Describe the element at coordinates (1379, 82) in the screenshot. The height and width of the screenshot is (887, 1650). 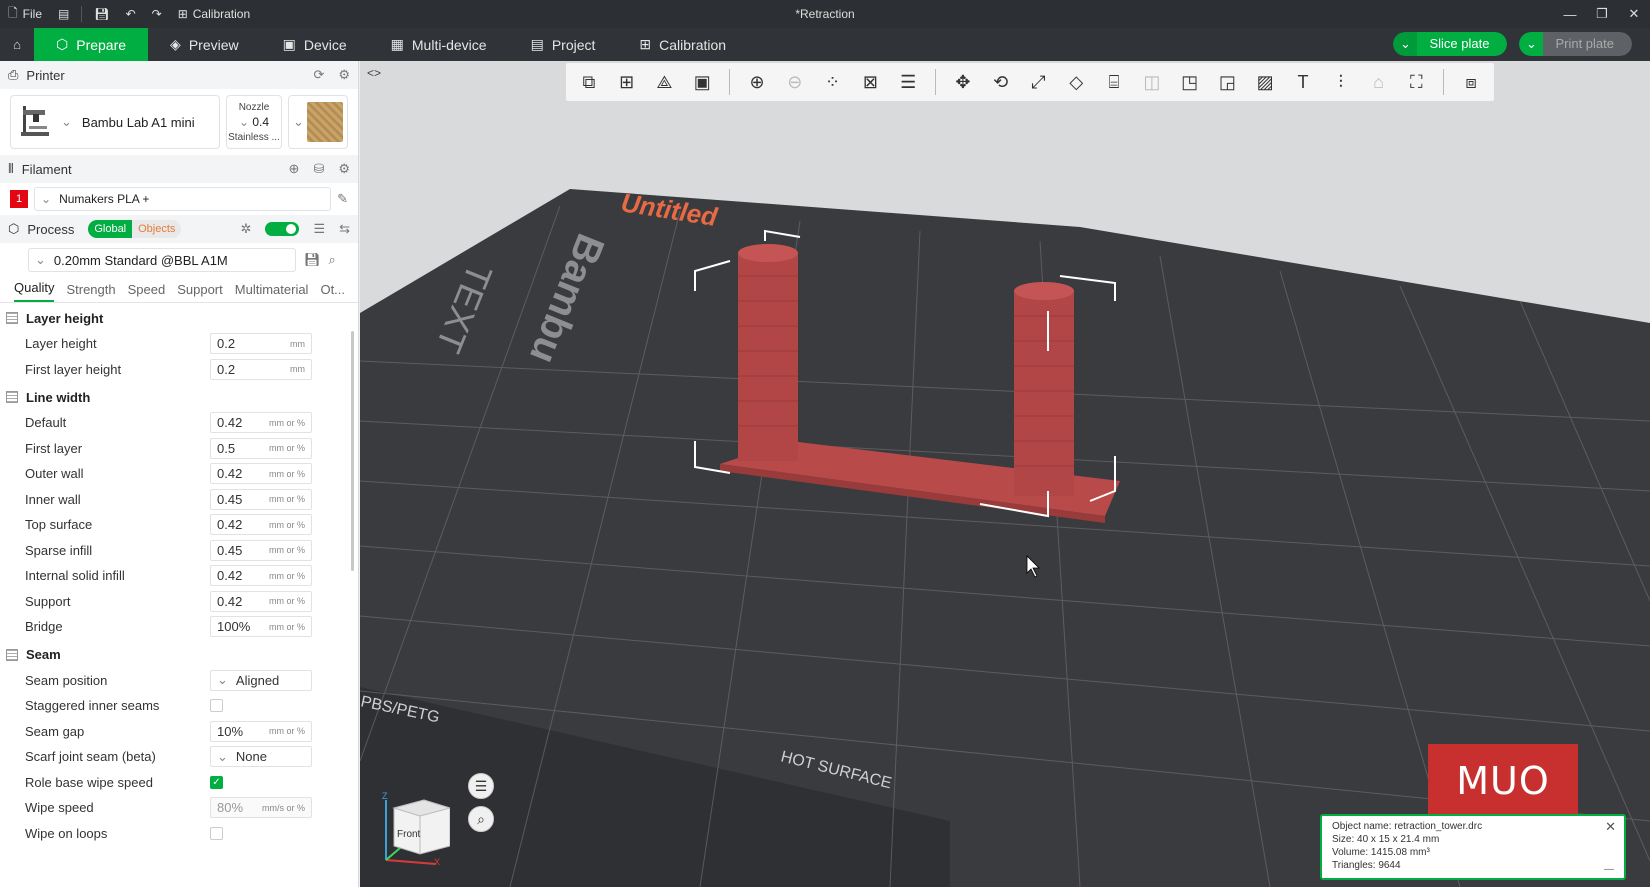
I see `assembly-icon: ⌂` at that location.